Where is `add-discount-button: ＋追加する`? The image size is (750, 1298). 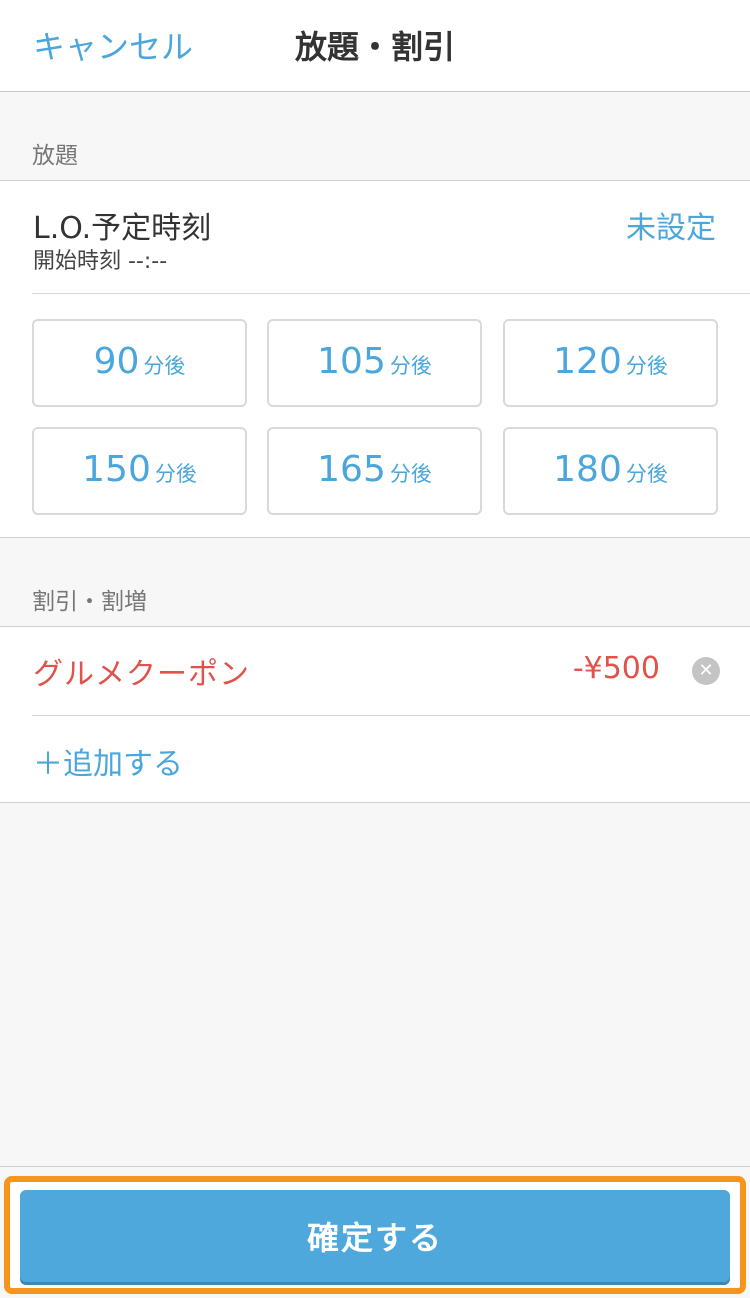
add-discount-button: ＋追加する is located at coordinates (108, 761).